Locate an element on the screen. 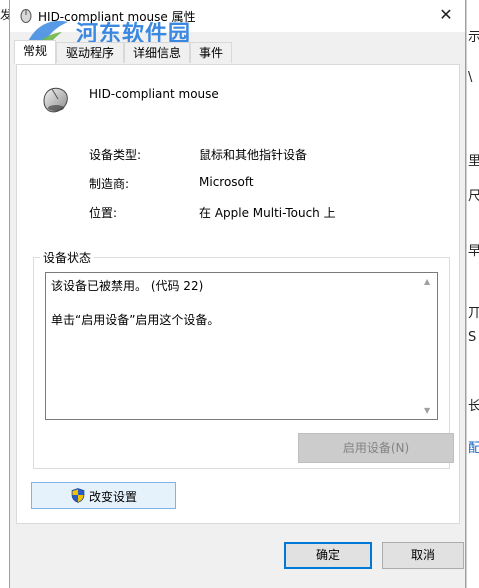 This screenshot has width=479, height=588. device-type-value: 鼠标和其他指针设备 is located at coordinates (253, 155).